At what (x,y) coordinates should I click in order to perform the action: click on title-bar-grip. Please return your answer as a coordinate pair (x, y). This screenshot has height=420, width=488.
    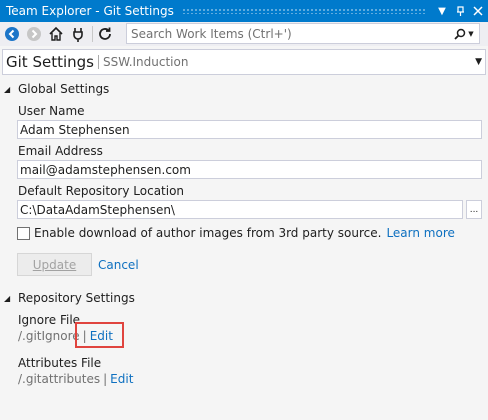
    Looking at the image, I should click on (303, 11).